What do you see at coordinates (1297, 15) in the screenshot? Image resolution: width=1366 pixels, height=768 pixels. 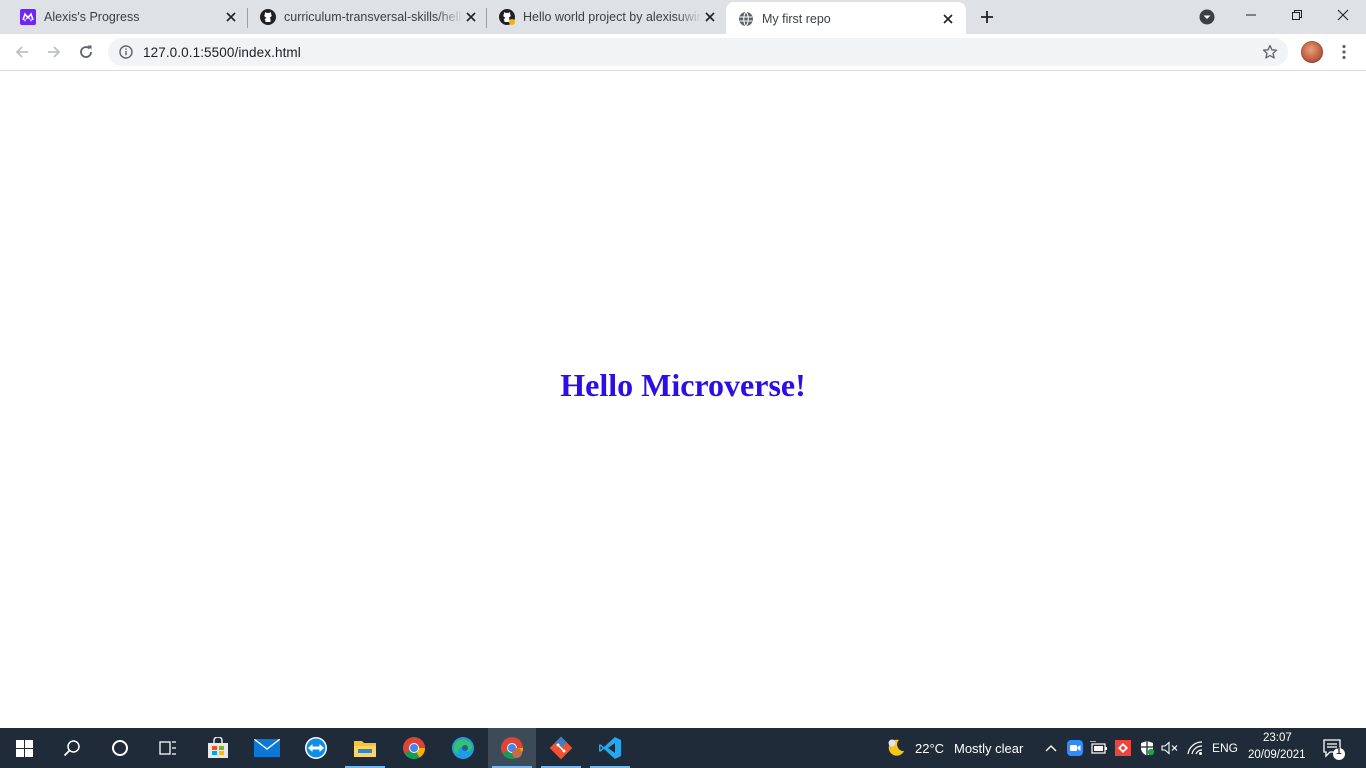 I see `restore-icon` at bounding box center [1297, 15].